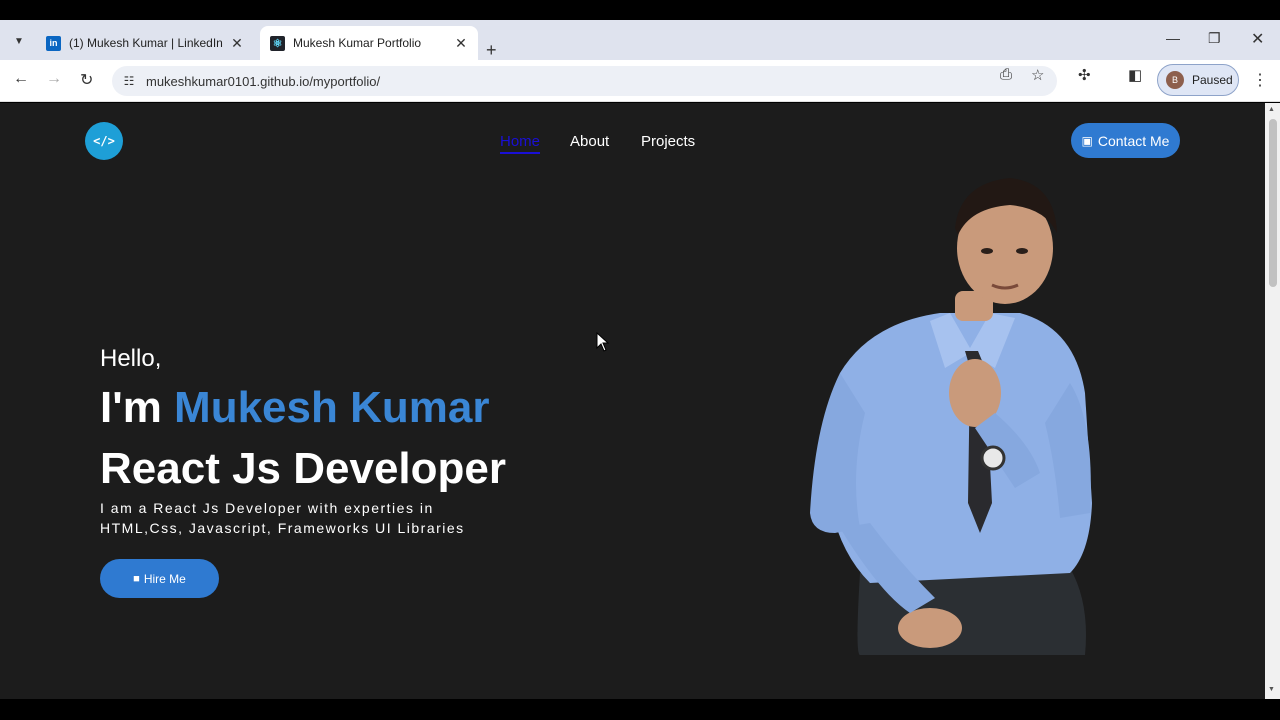 This screenshot has height=720, width=1280. I want to click on reload-button: ↻, so click(86, 80).